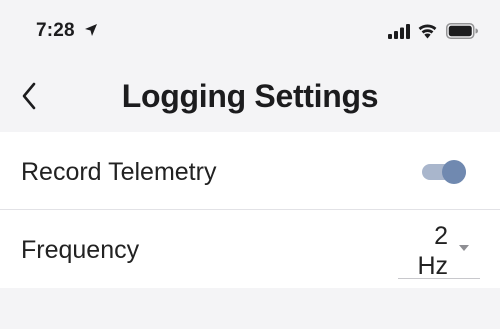 The width and height of the screenshot is (500, 329). I want to click on frequency-select: 2 Hz, so click(439, 249).